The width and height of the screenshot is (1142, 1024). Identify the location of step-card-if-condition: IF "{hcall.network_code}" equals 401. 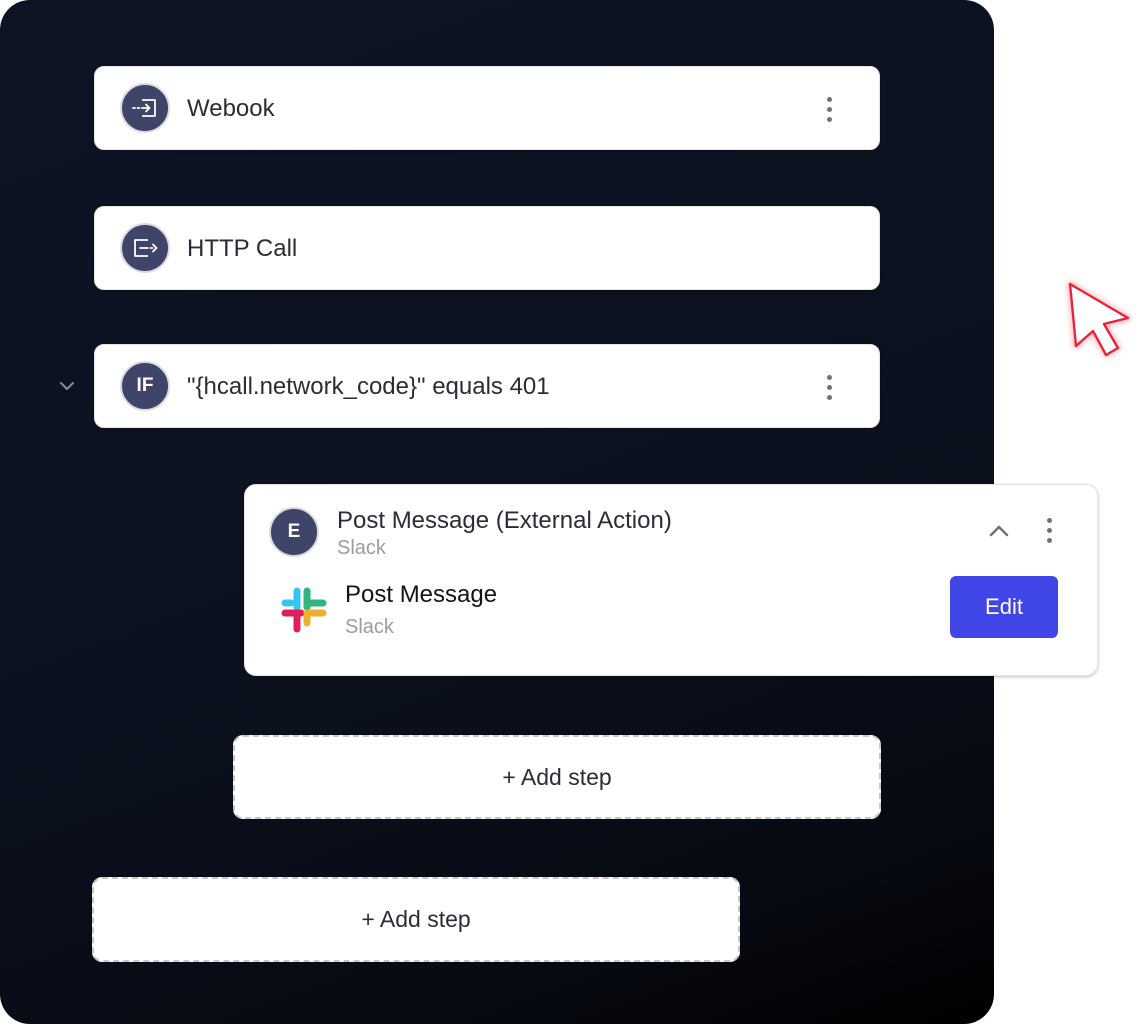
(487, 386).